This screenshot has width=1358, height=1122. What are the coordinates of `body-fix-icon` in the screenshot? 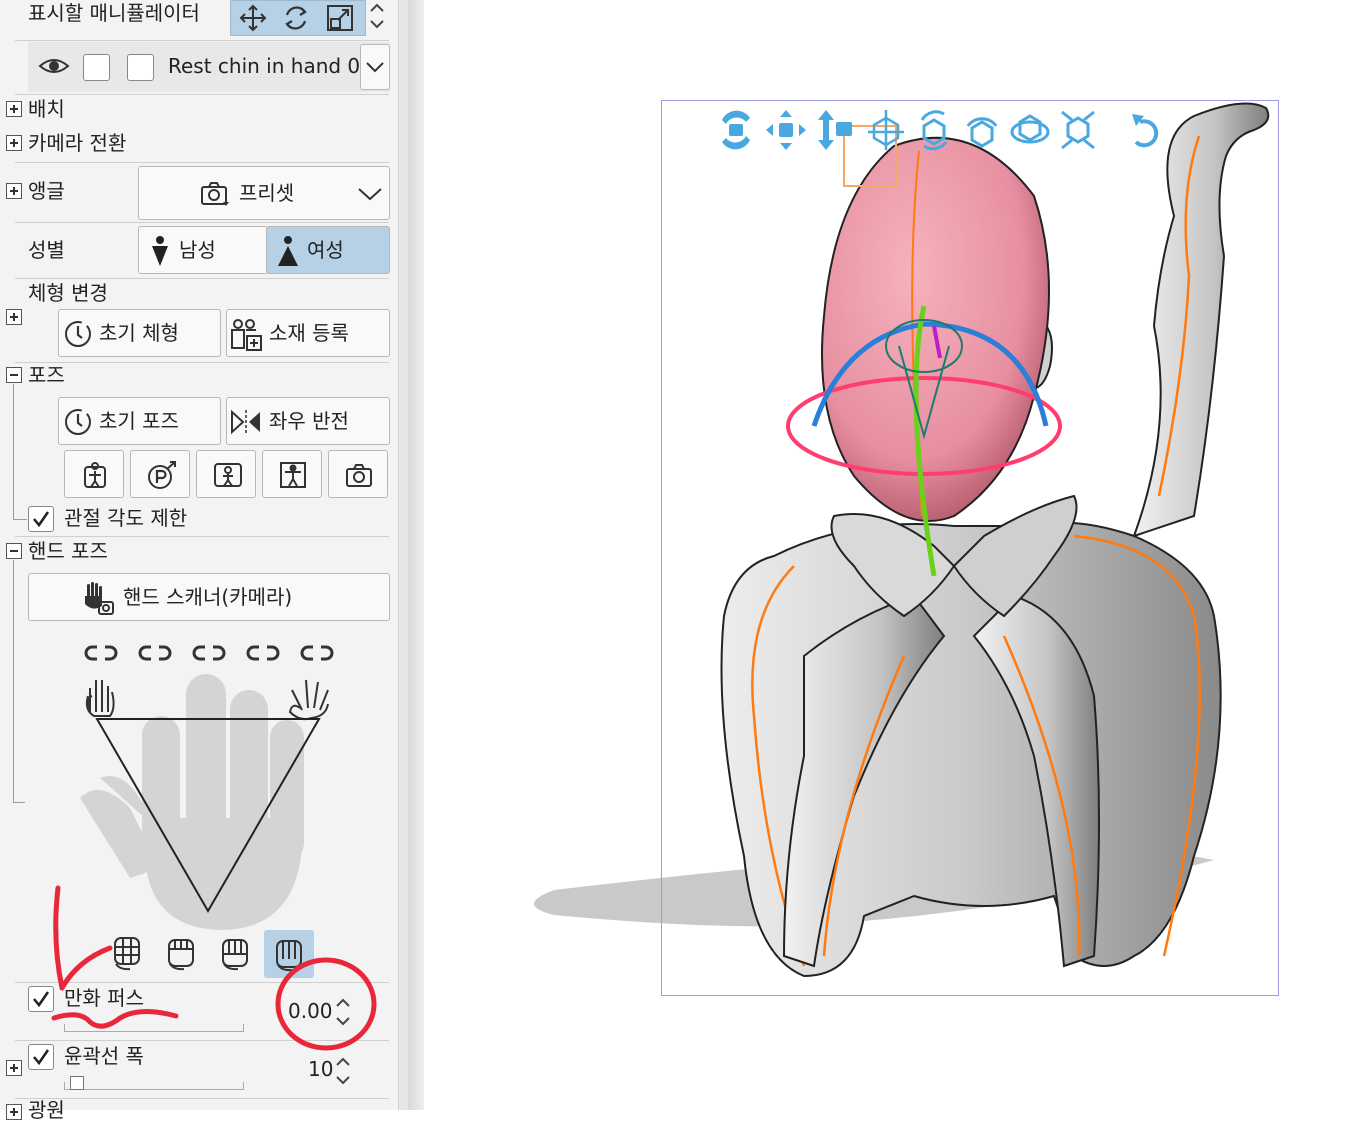 It's located at (95, 475).